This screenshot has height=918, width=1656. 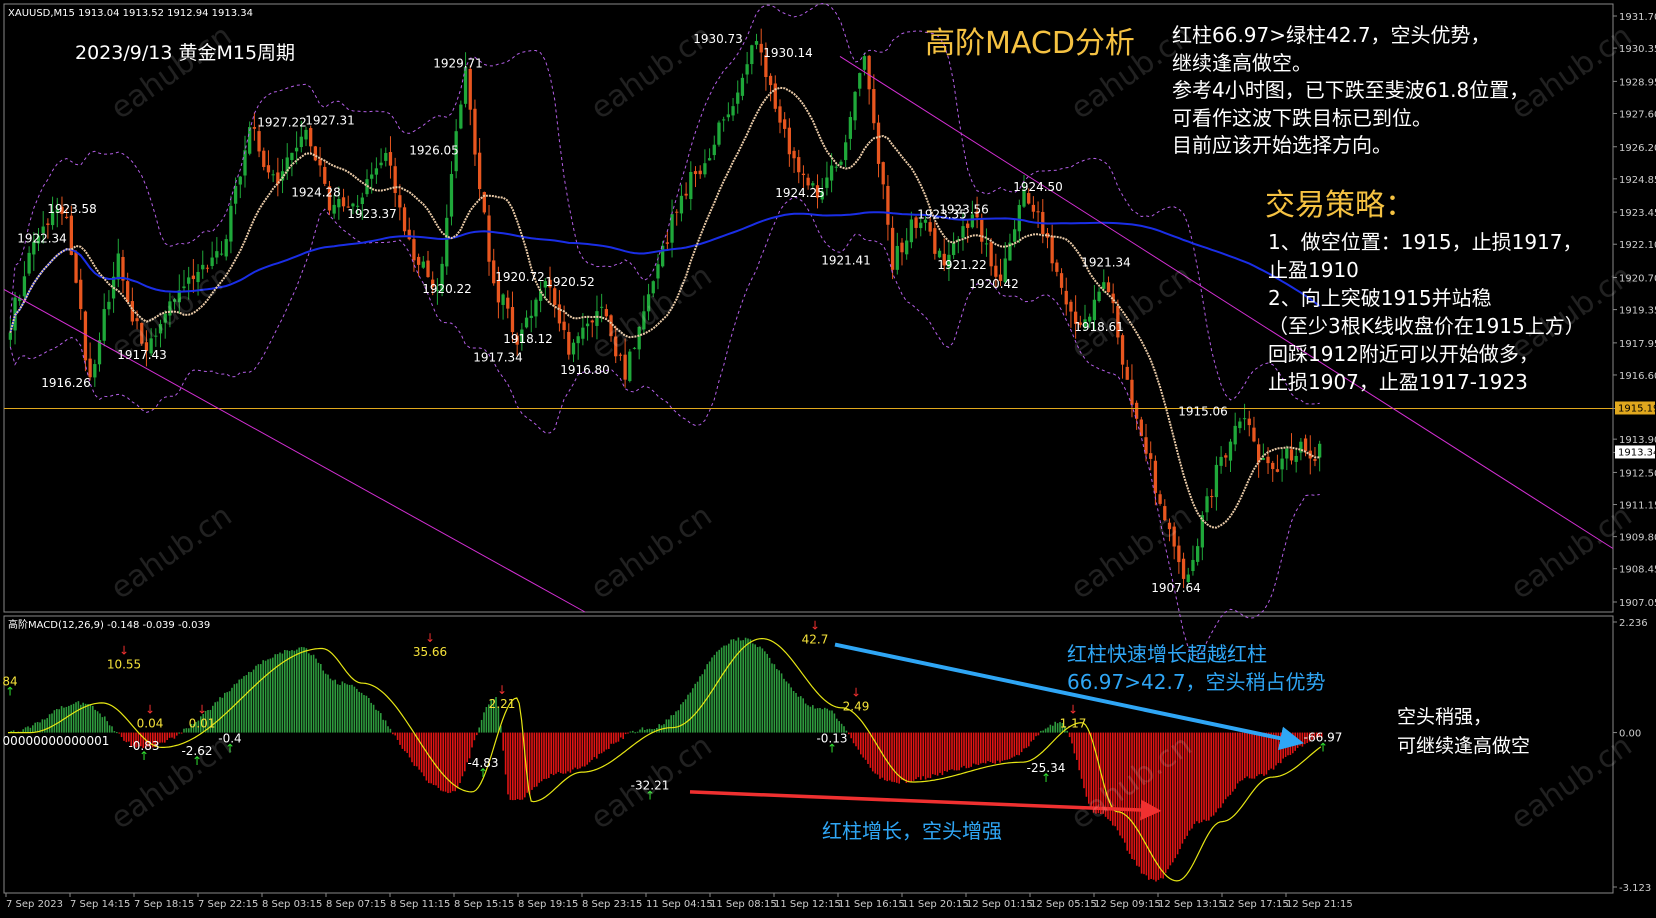 I want to click on price-tick-label: 1928.95, so click(x=1637, y=82).